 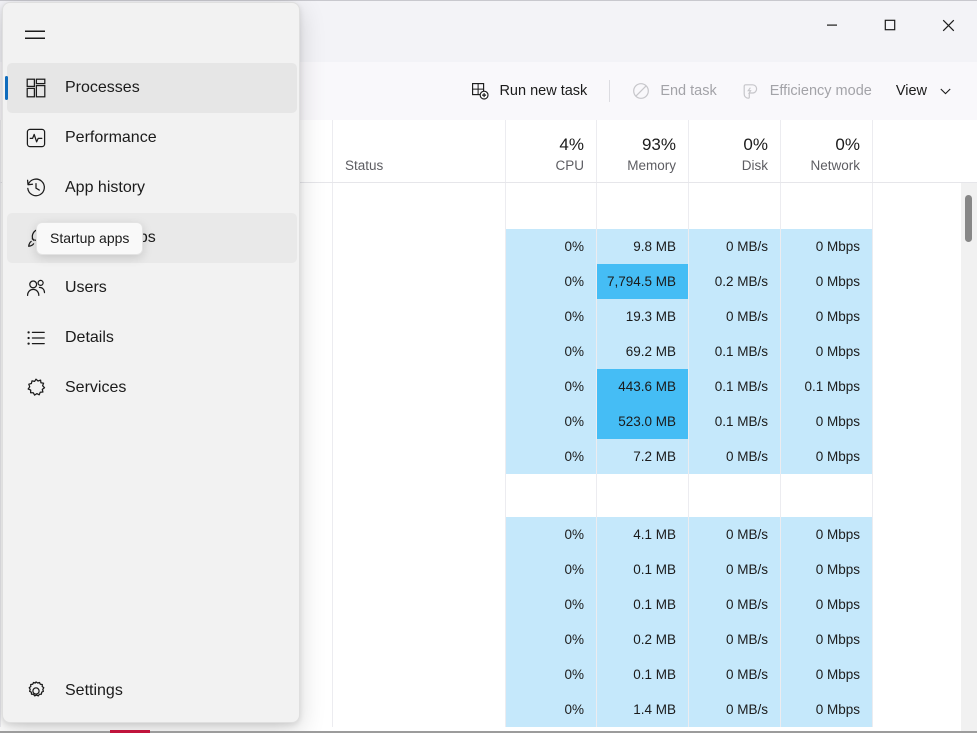 I want to click on cell-memory: 7.2 MB, so click(x=642, y=456).